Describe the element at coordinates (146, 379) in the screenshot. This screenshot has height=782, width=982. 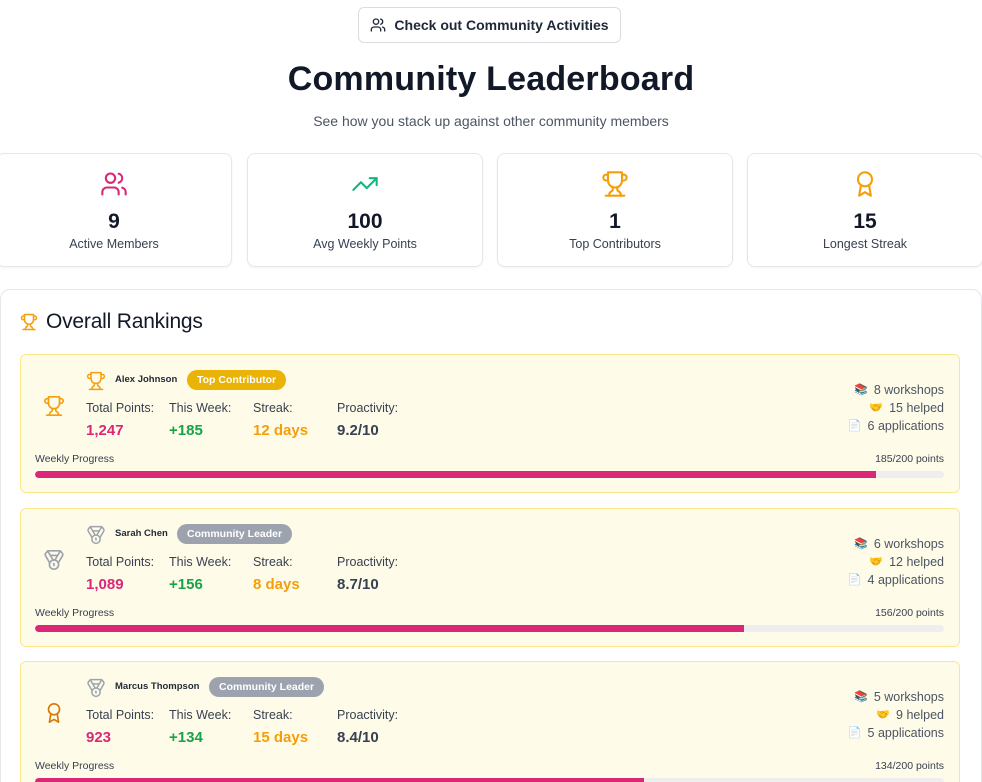
I see `member-name: Alex Johnson` at that location.